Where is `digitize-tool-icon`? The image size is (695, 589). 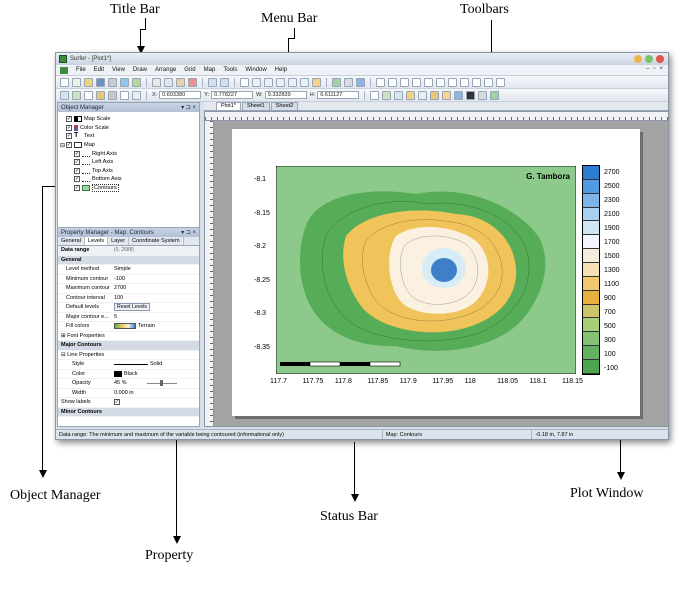 digitize-tool-icon is located at coordinates (500, 82).